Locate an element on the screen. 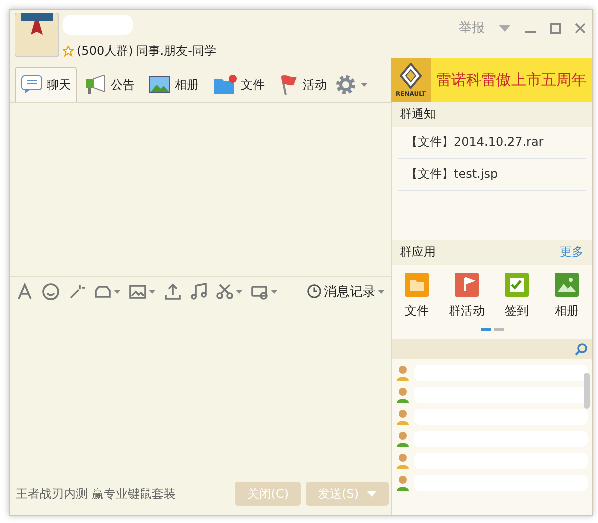 The height and width of the screenshot is (523, 598). app-item: 相册 is located at coordinates (567, 296).